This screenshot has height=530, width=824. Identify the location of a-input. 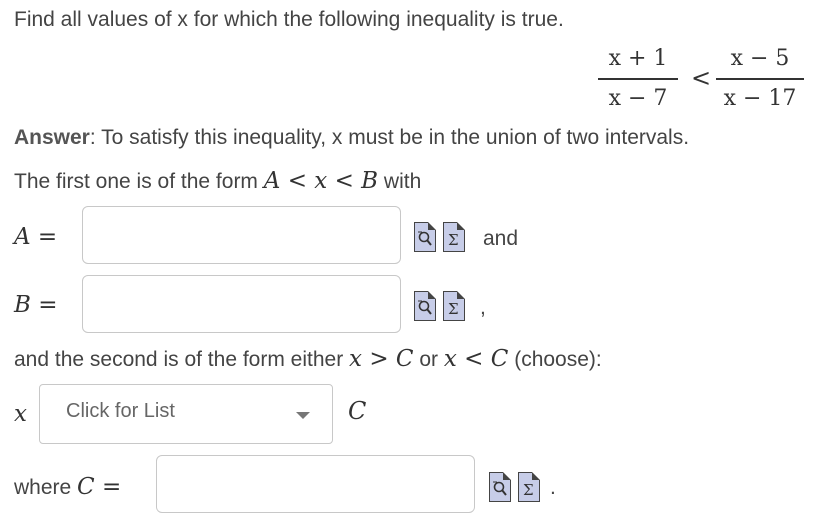
(241, 235).